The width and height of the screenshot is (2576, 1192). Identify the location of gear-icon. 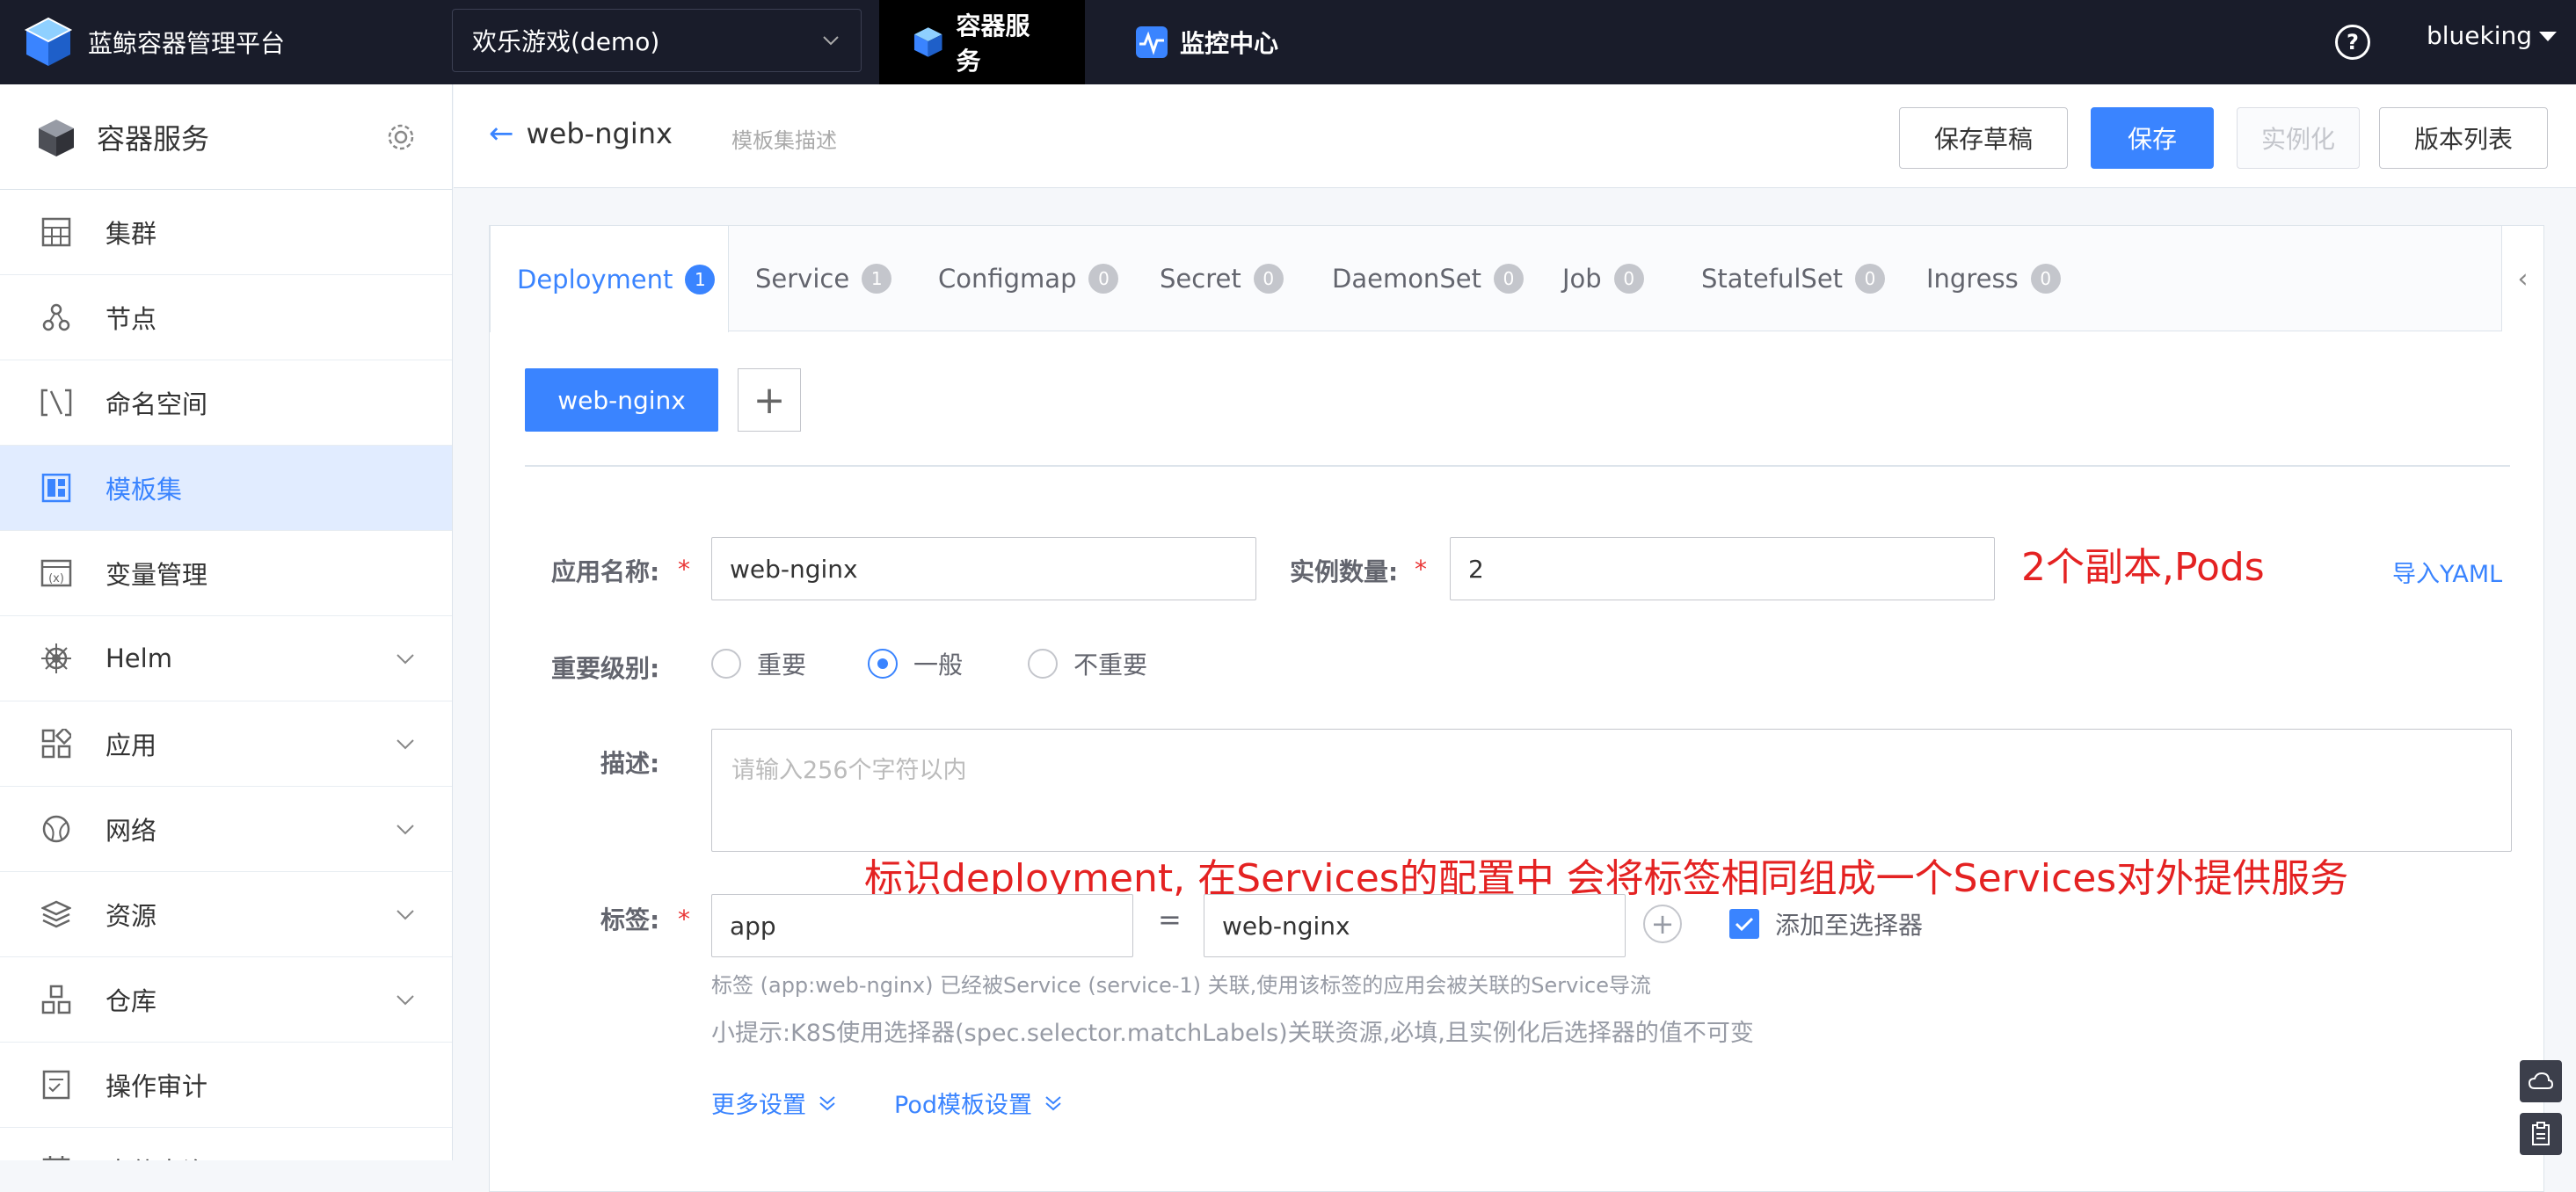
(401, 137).